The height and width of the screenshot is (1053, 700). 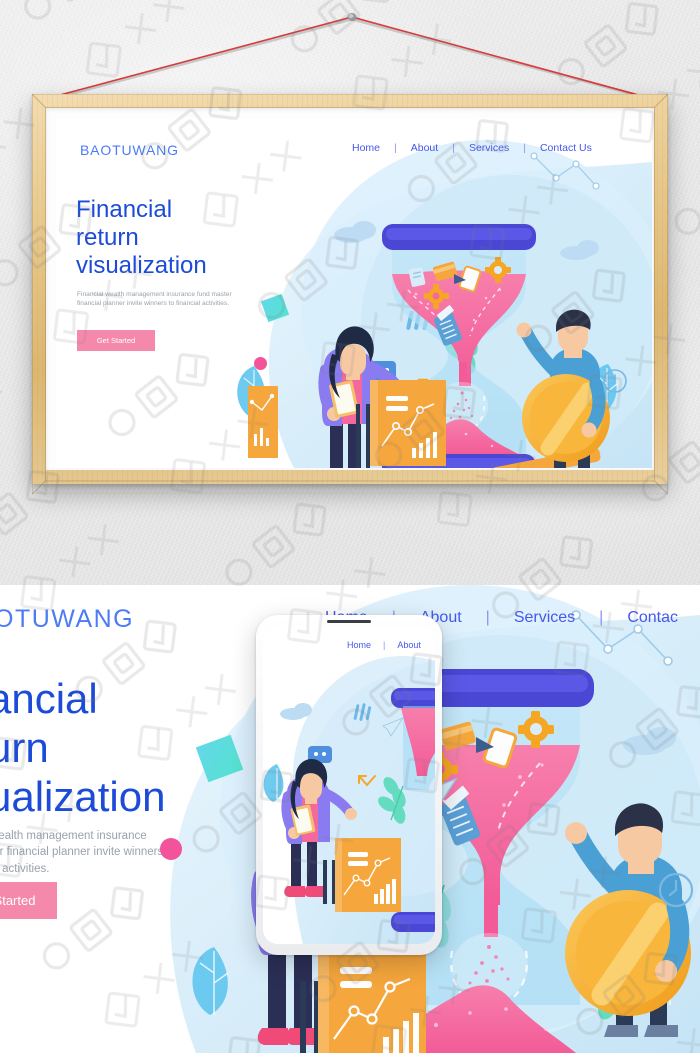 What do you see at coordinates (349, 621) in the screenshot?
I see `phone-speaker` at bounding box center [349, 621].